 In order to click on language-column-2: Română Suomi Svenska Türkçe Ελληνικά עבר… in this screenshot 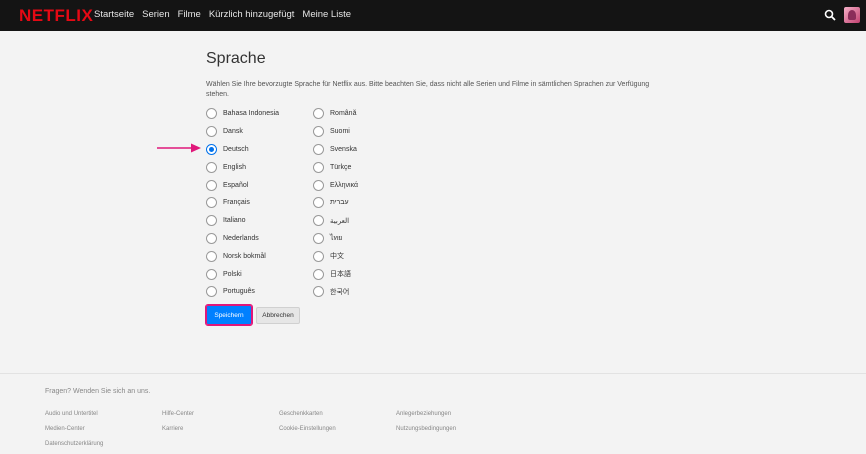, I will do `click(335, 203)`.